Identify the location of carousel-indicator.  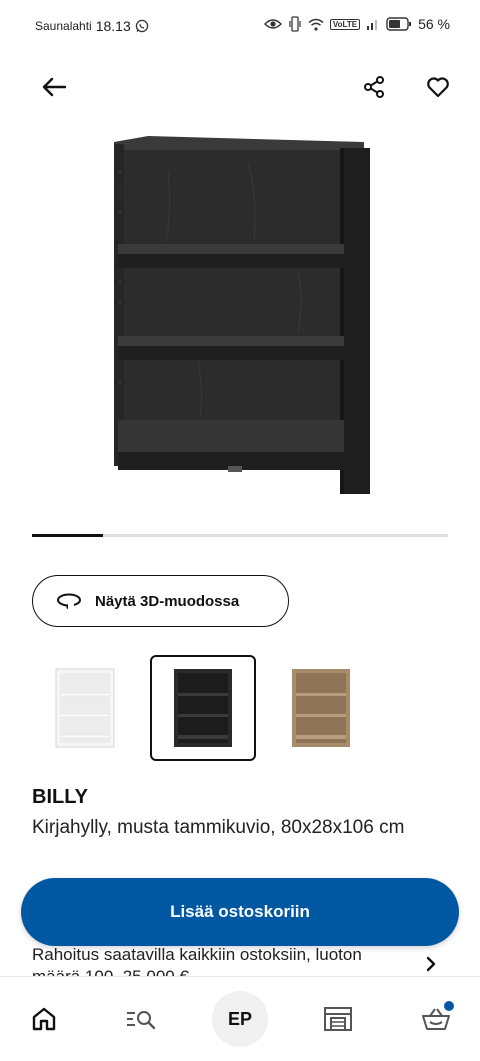
(67, 535).